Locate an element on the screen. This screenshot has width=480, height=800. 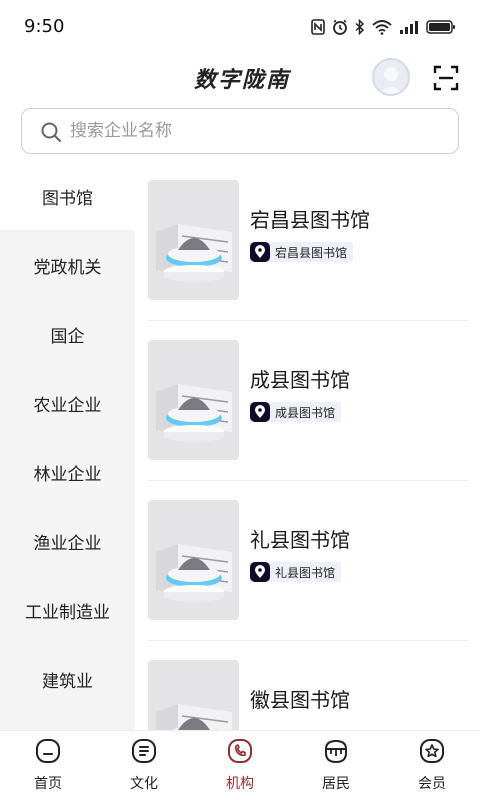
location-tag-label: 成县图书馆 is located at coordinates (305, 412).